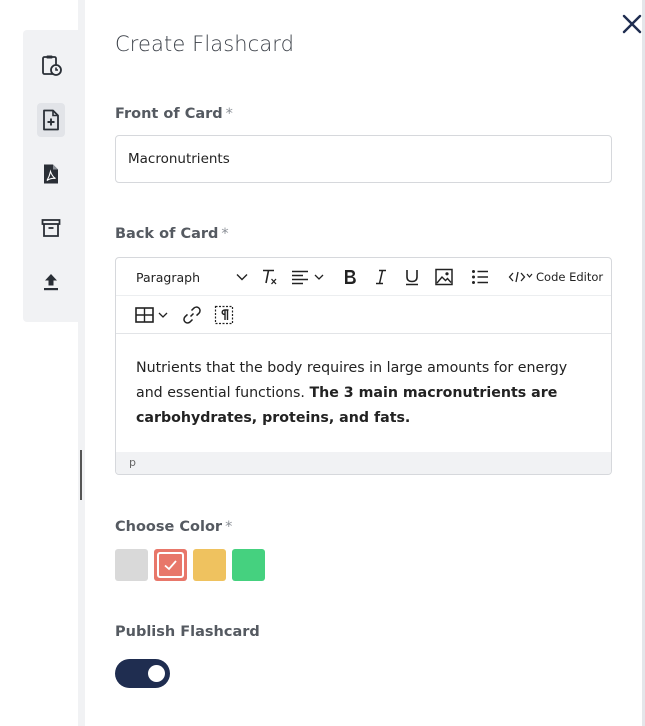 This screenshot has width=645, height=726. I want to click on color-options, so click(193, 565).